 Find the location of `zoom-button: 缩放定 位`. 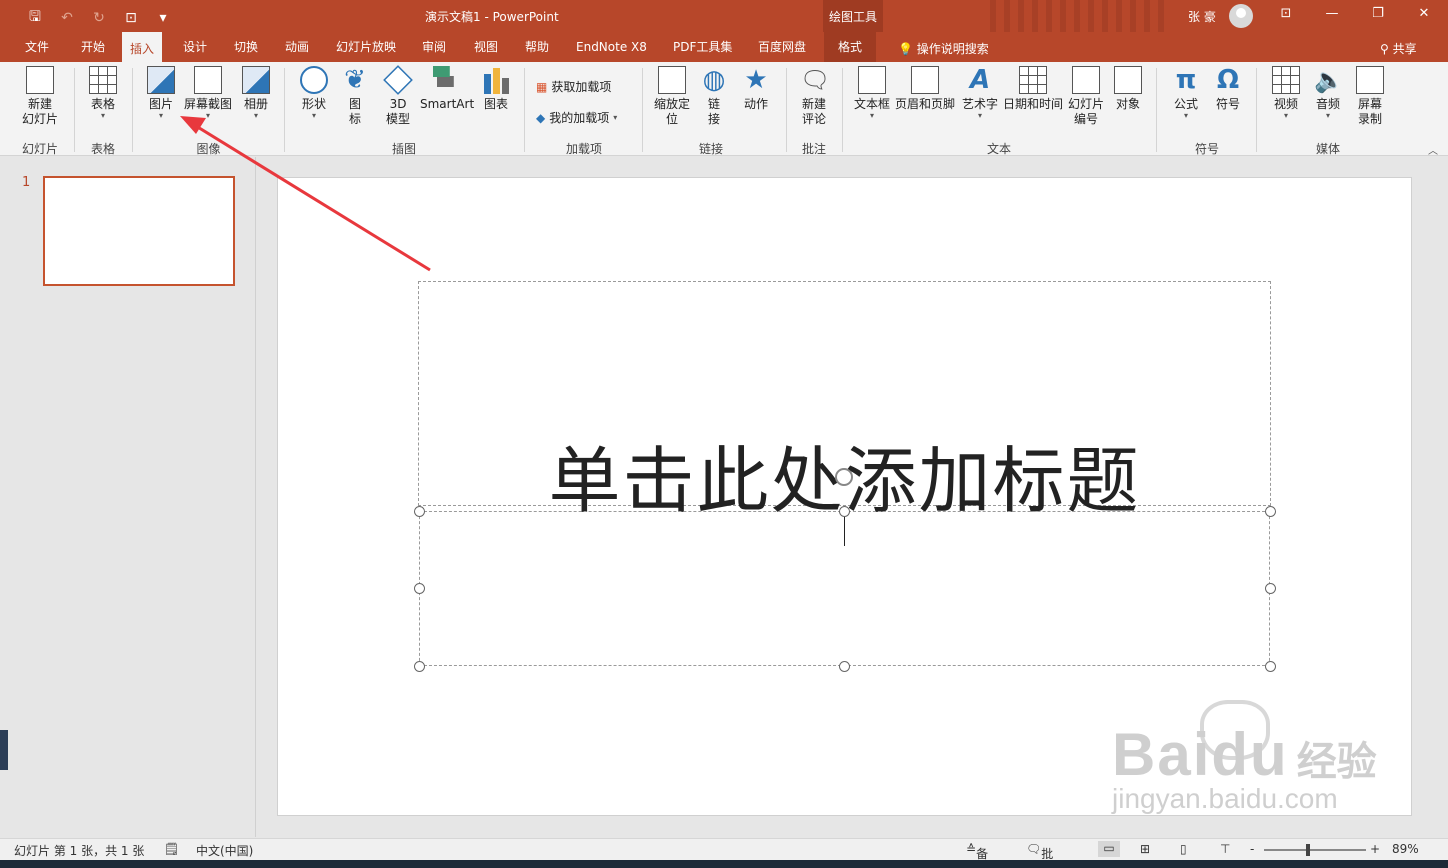

zoom-button: 缩放定 位 is located at coordinates (672, 96).